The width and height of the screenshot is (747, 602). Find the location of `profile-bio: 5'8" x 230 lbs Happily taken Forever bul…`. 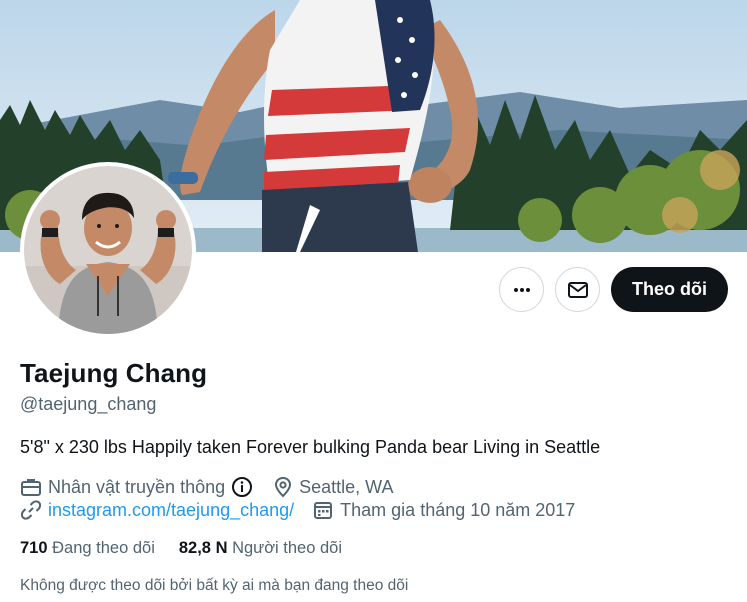

profile-bio: 5'8" x 230 lbs Happily taken Forever bul… is located at coordinates (310, 447).